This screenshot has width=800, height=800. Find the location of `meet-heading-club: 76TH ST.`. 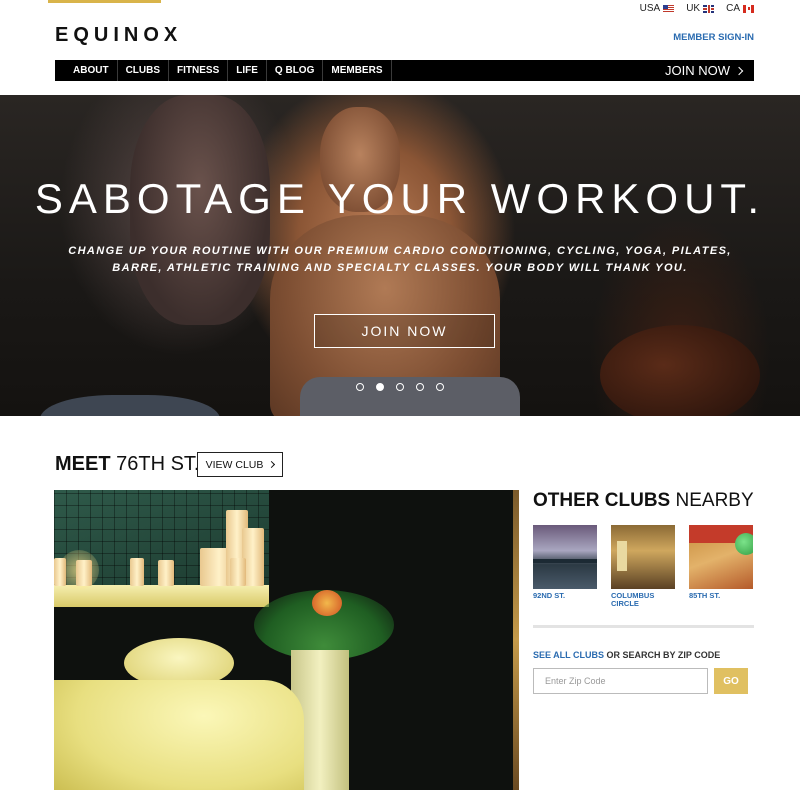

meet-heading-club: 76TH ST. is located at coordinates (158, 464).